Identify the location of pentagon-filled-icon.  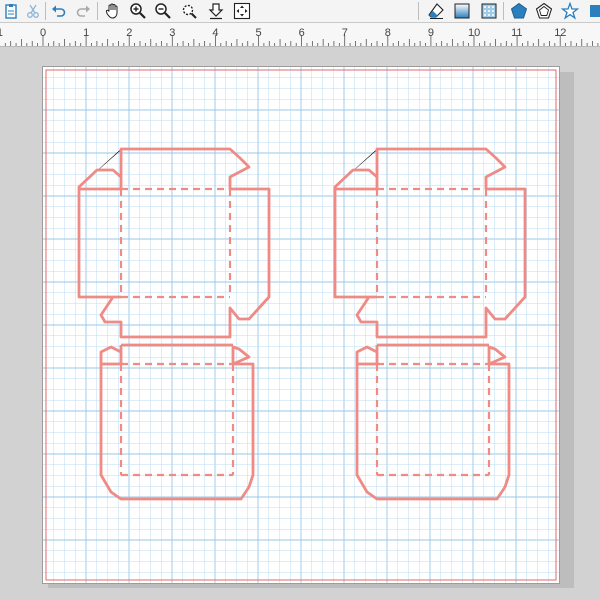
(519, 11).